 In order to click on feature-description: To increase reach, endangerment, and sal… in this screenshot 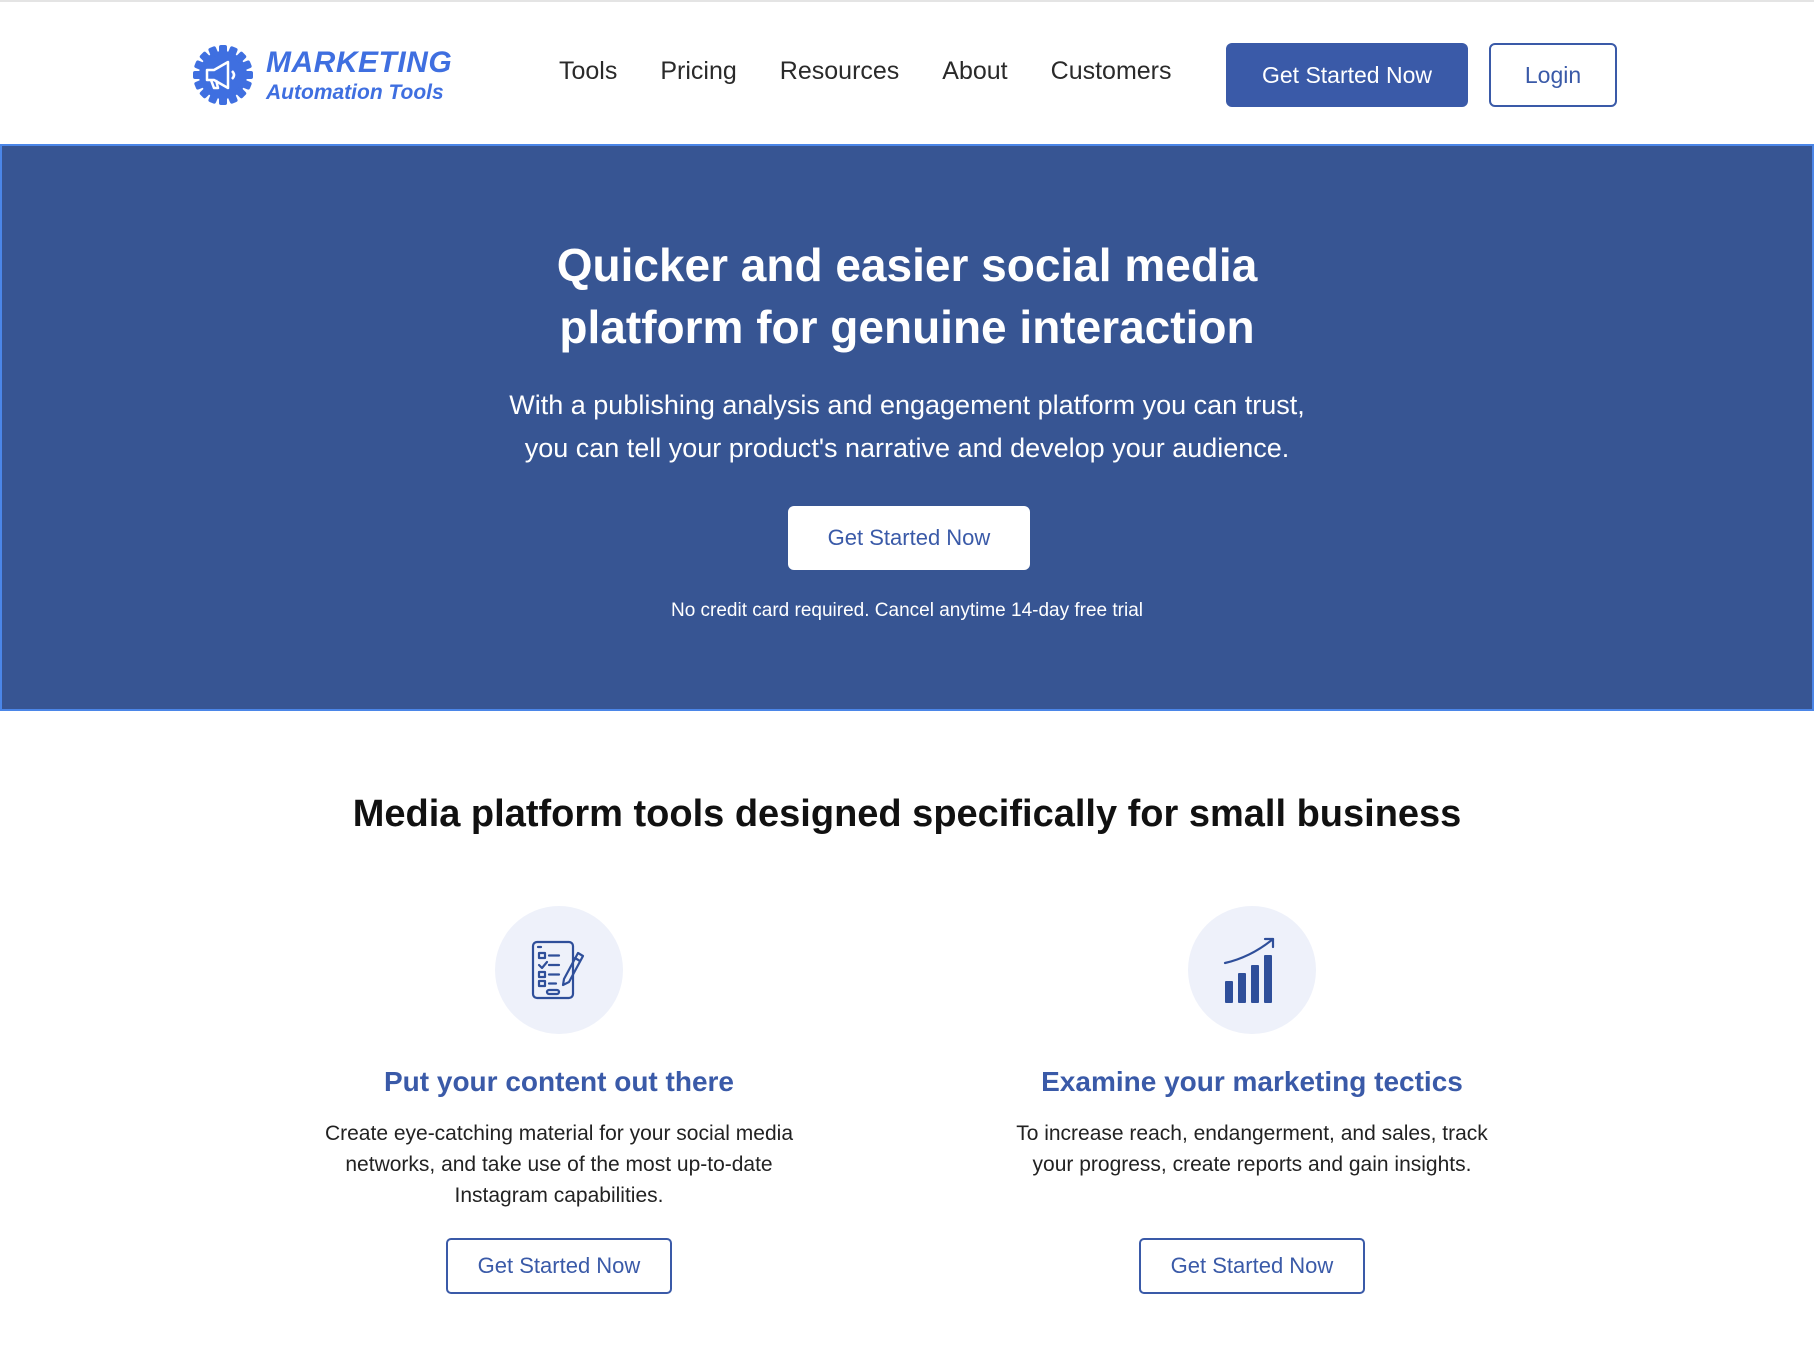, I will do `click(1252, 1149)`.